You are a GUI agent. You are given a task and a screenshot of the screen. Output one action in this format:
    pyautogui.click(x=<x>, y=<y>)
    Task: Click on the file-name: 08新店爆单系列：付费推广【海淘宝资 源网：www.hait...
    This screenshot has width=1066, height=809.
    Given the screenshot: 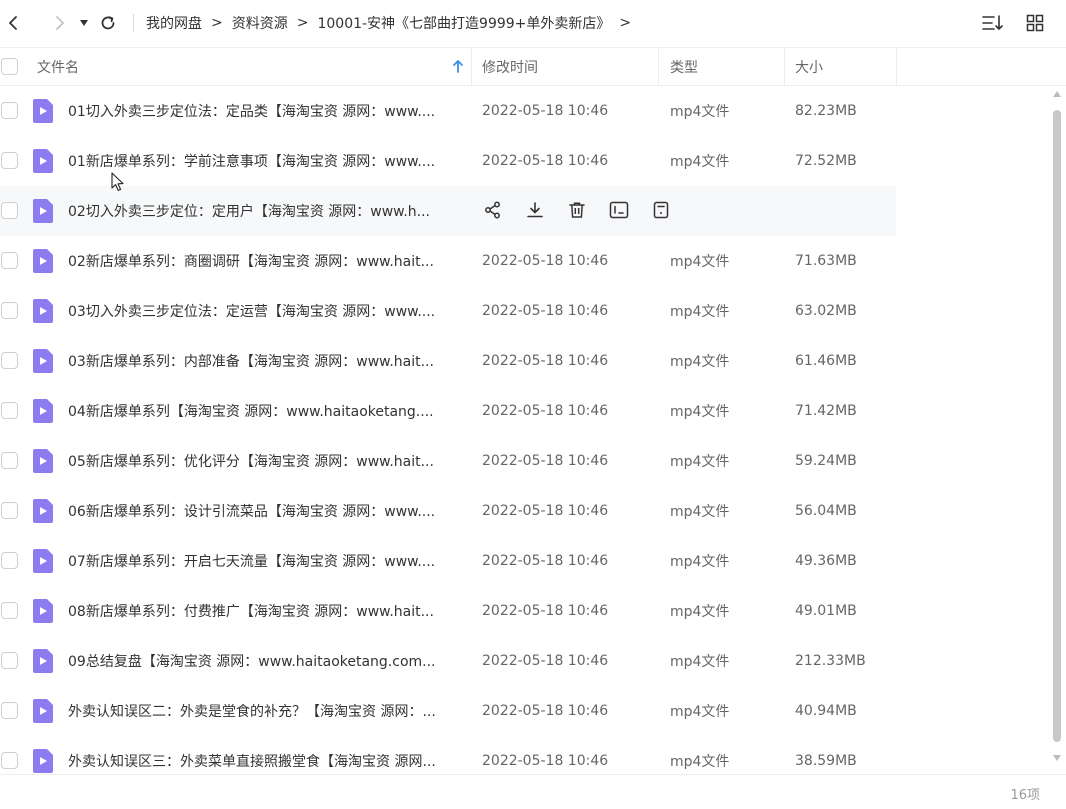 What is the action you would take?
    pyautogui.click(x=265, y=611)
    